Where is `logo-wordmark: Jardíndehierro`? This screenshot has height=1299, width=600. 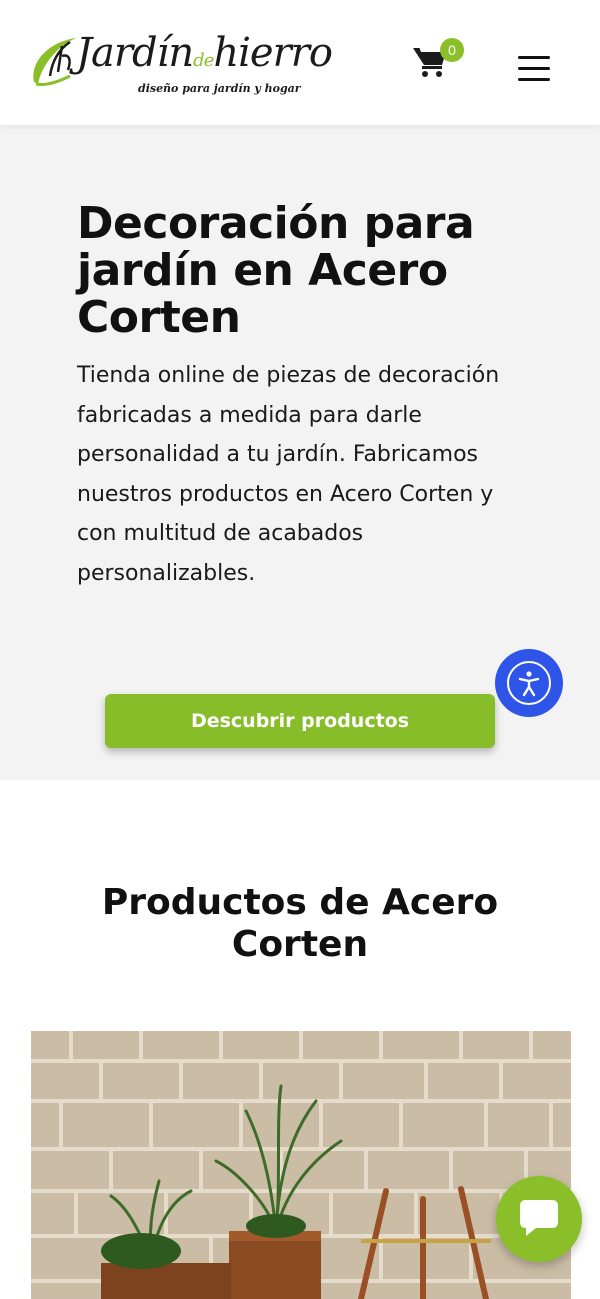
logo-wordmark: Jardíndehierro is located at coordinates (204, 53).